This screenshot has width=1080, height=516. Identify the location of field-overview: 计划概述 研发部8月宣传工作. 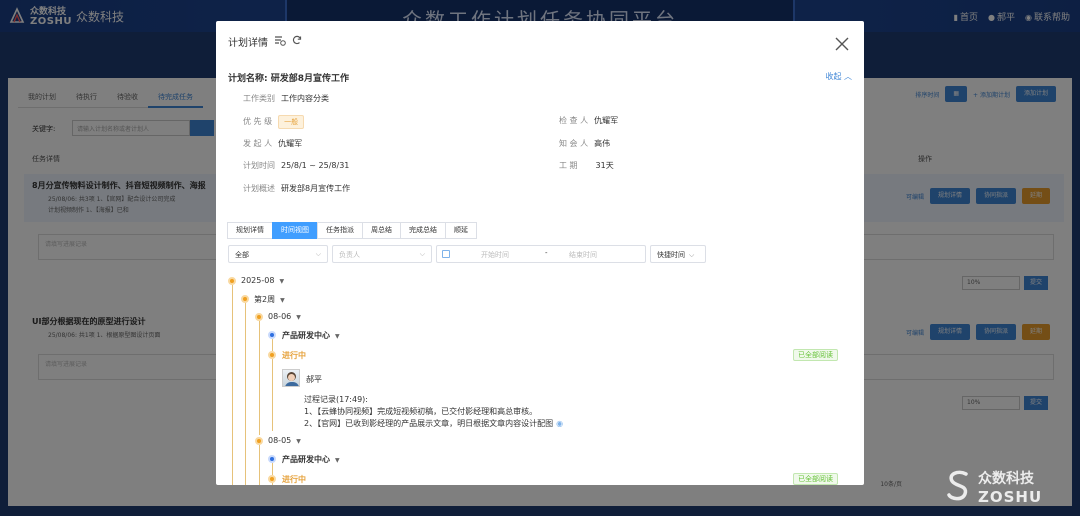
(296, 188).